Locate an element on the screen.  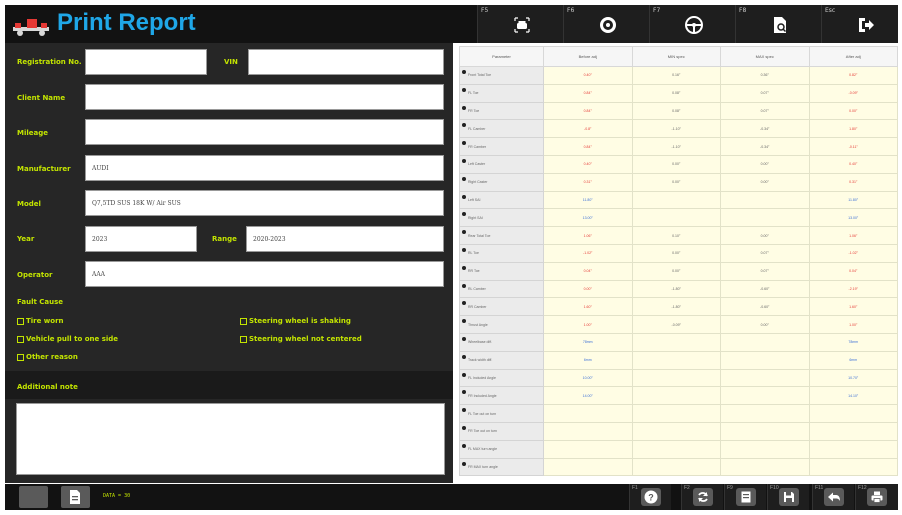
table-row: FL Toe 0.84° 0.08° 0.07° -0.09° is located at coordinates (678, 93).